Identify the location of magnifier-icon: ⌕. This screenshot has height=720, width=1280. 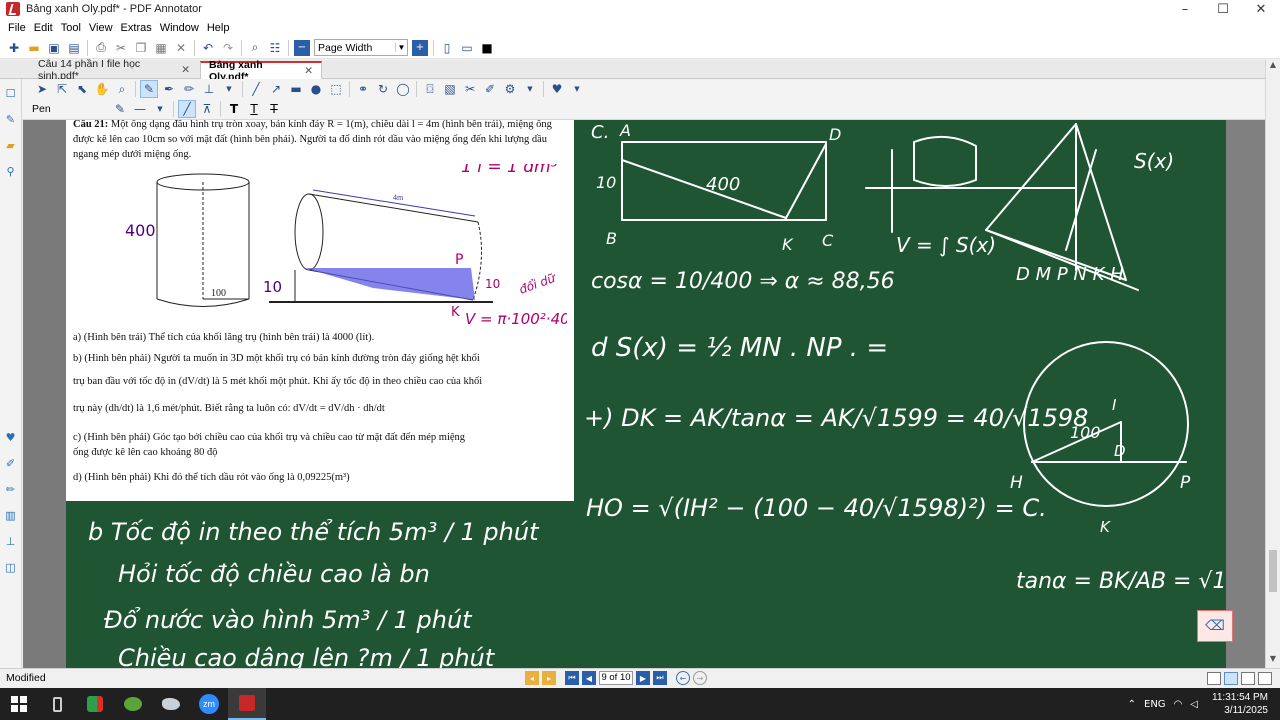
(122, 89).